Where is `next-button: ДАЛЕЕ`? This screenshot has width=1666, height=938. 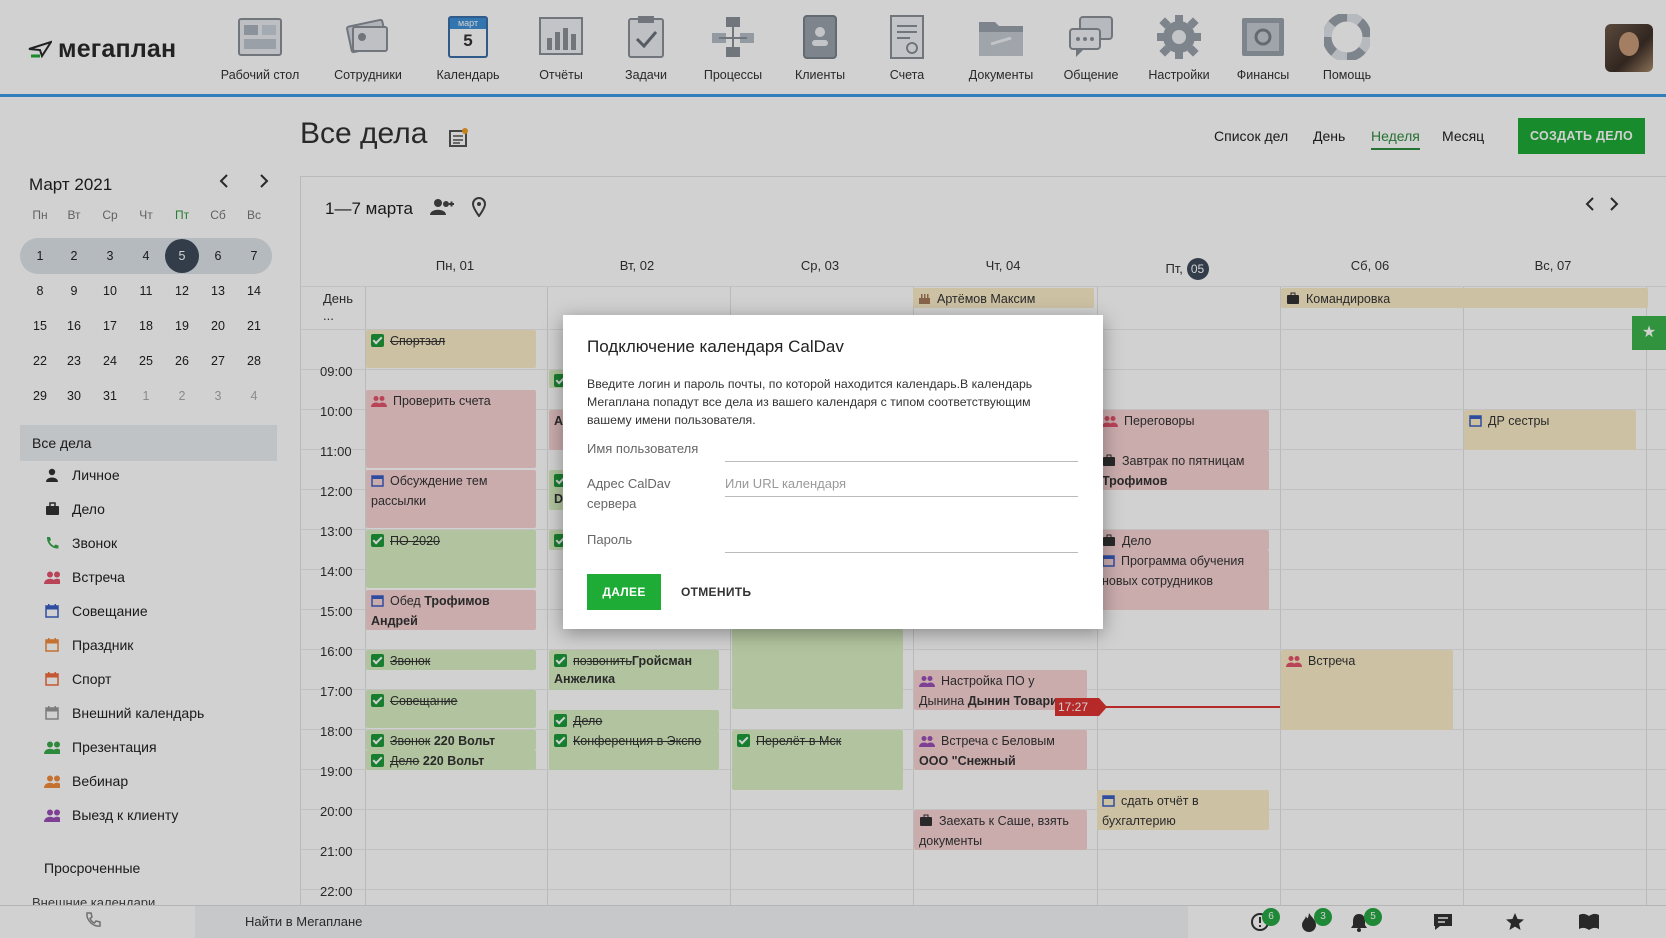 next-button: ДАЛЕЕ is located at coordinates (624, 592).